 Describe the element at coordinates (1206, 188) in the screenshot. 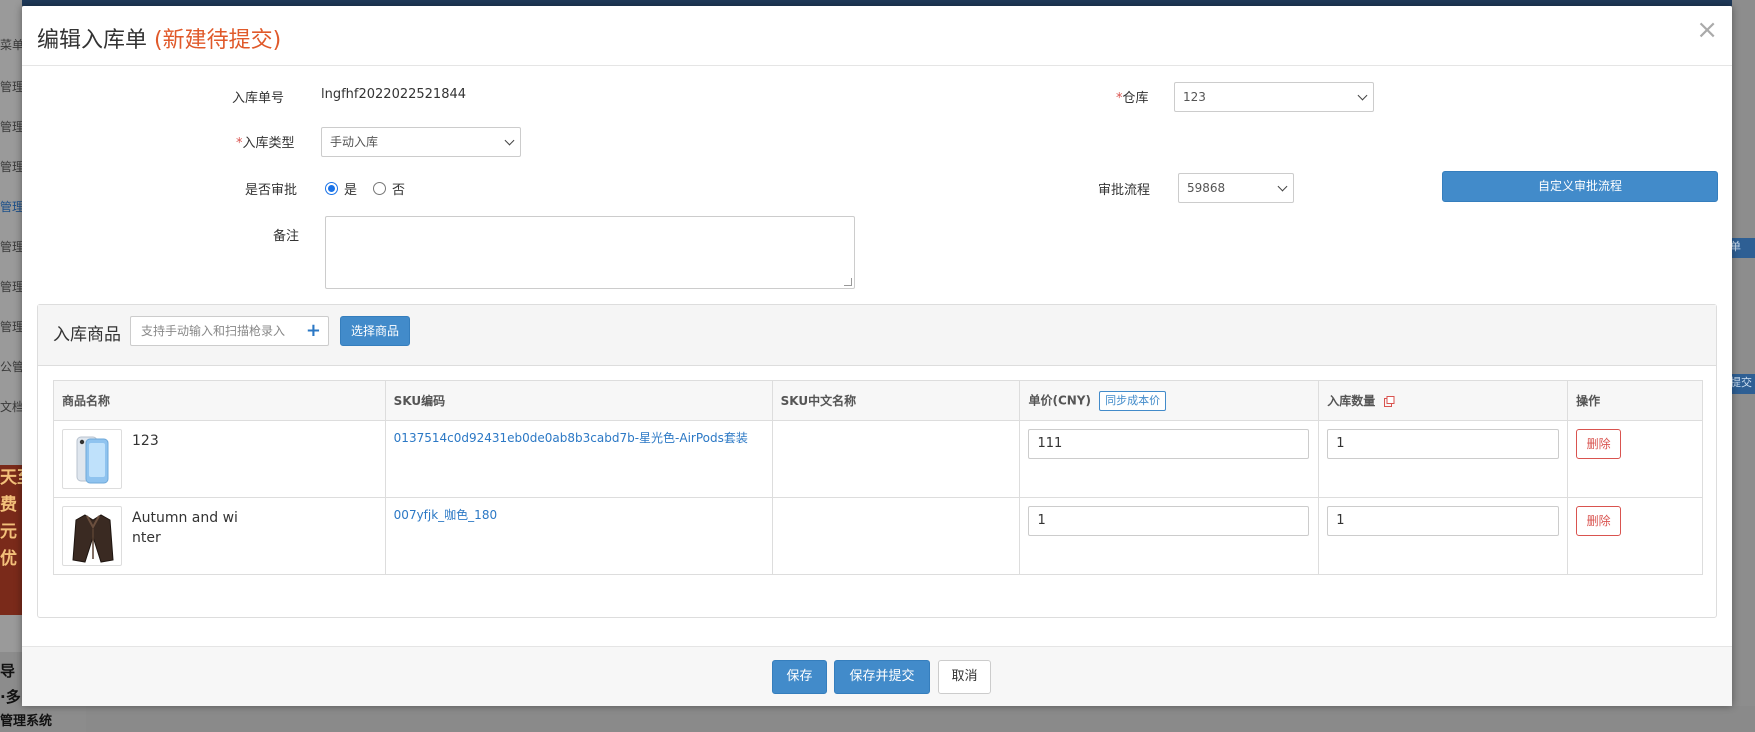

I see `approval-flow-select-value: 59868` at that location.